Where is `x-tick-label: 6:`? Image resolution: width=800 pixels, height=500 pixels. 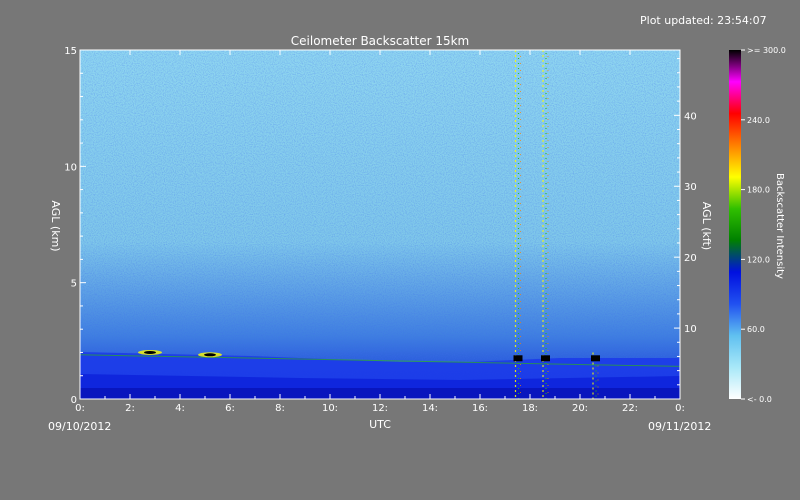
x-tick-label: 6: is located at coordinates (230, 408).